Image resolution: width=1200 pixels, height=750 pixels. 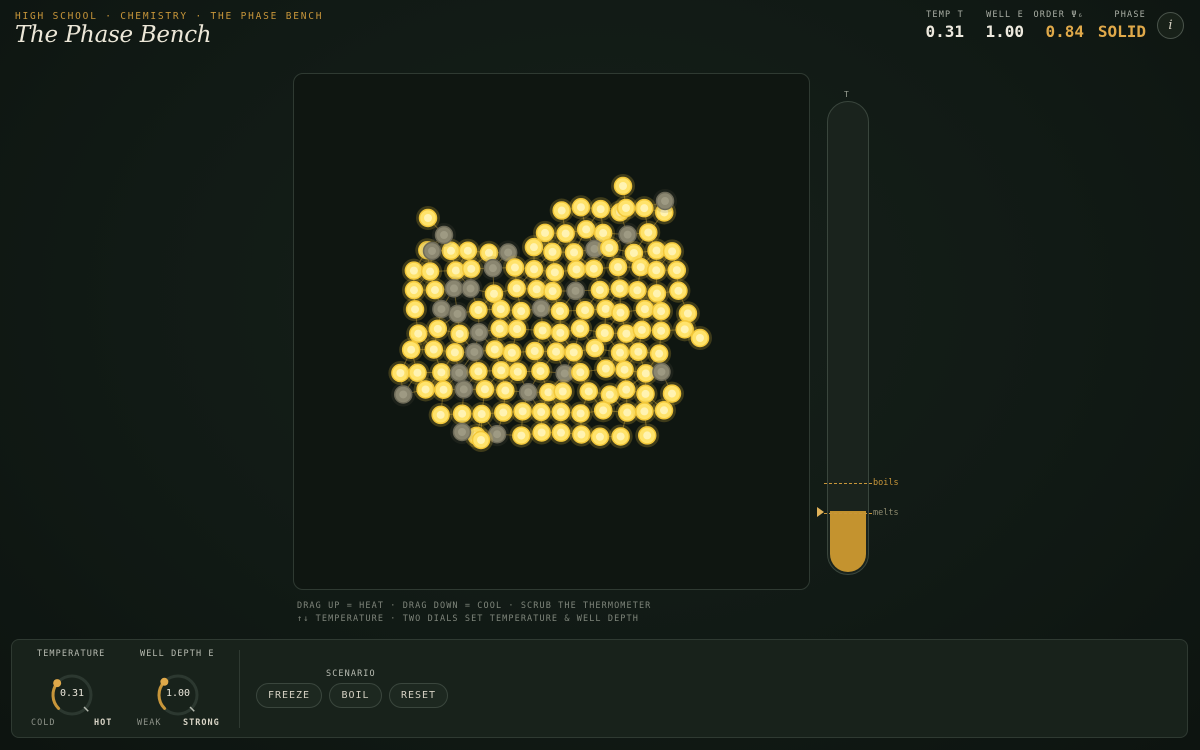 What do you see at coordinates (886, 513) in the screenshot?
I see `melts-label: melts` at bounding box center [886, 513].